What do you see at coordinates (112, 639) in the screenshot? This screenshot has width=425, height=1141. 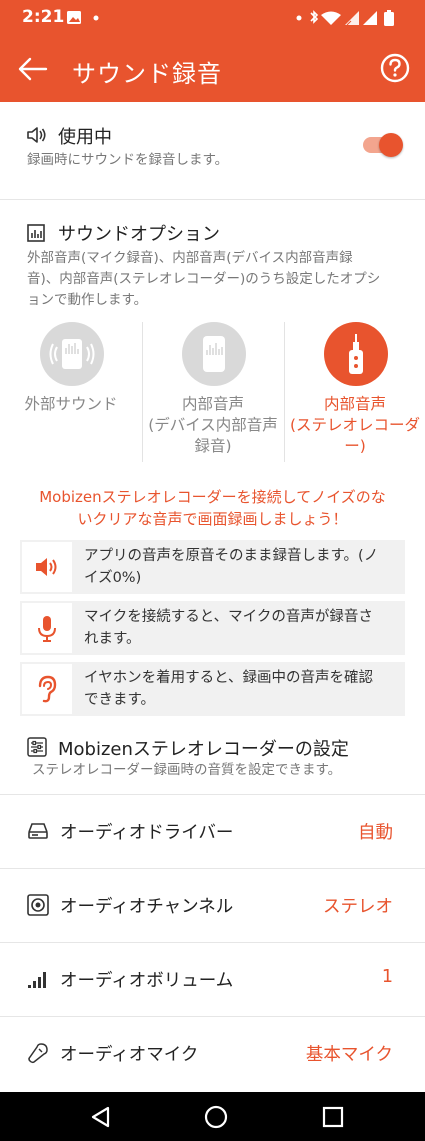 I see `feature-line: れます。` at bounding box center [112, 639].